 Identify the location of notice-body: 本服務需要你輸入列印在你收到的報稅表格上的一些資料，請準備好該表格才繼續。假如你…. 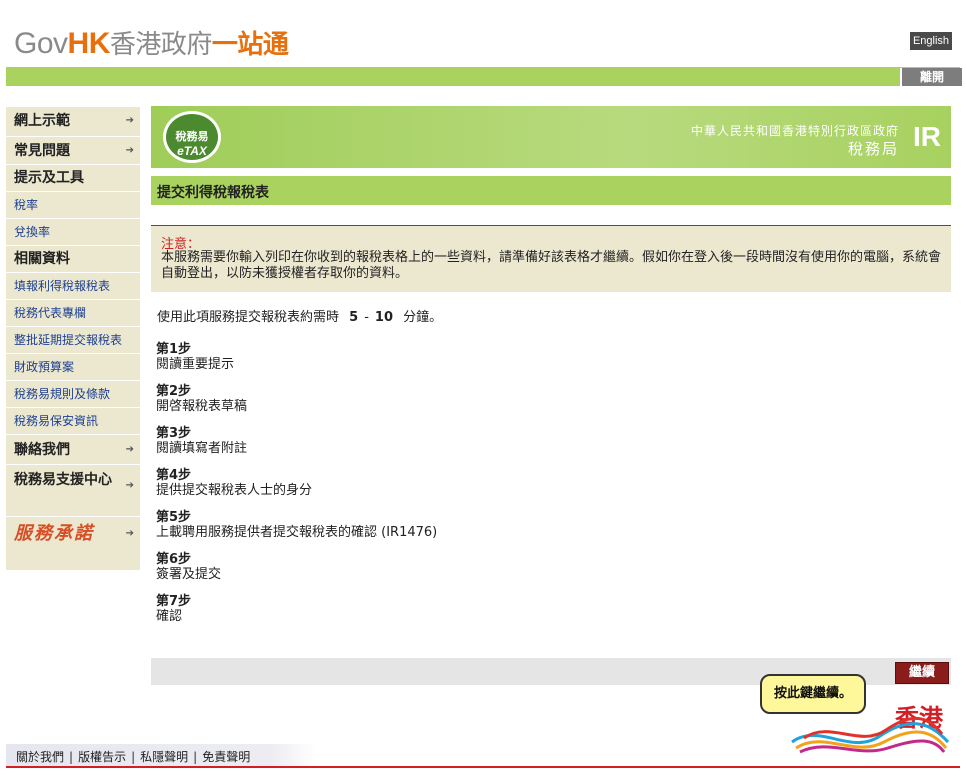
(551, 265).